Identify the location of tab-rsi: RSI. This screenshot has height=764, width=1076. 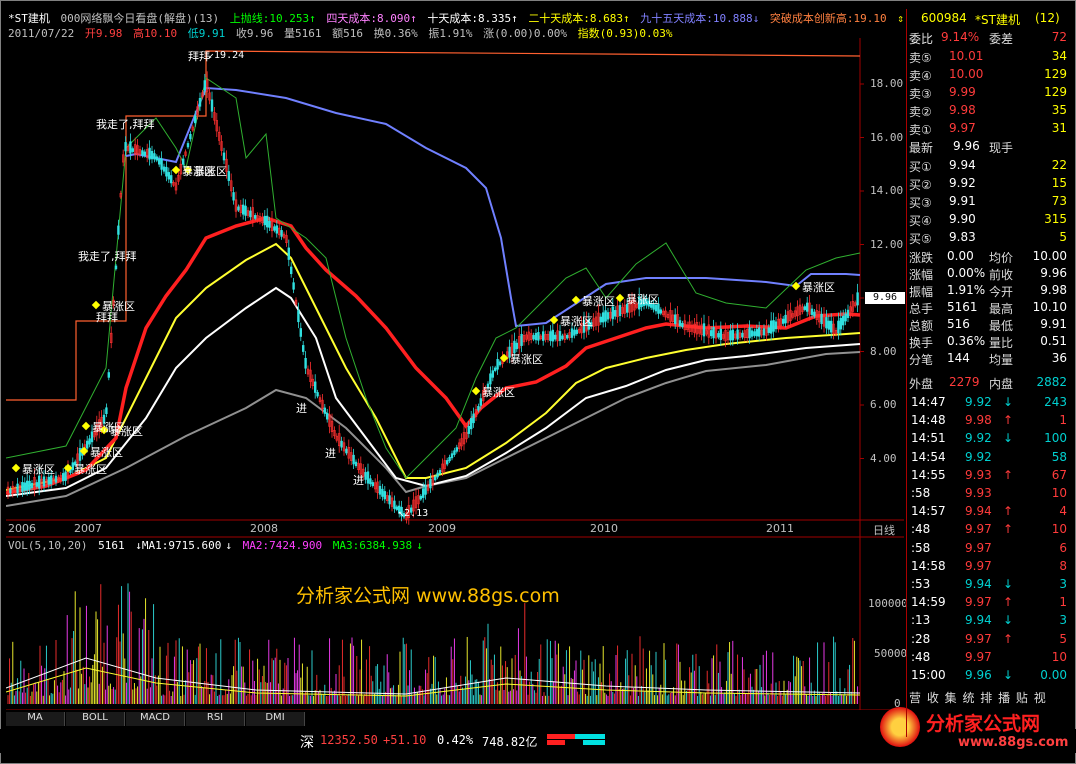
(215, 719).